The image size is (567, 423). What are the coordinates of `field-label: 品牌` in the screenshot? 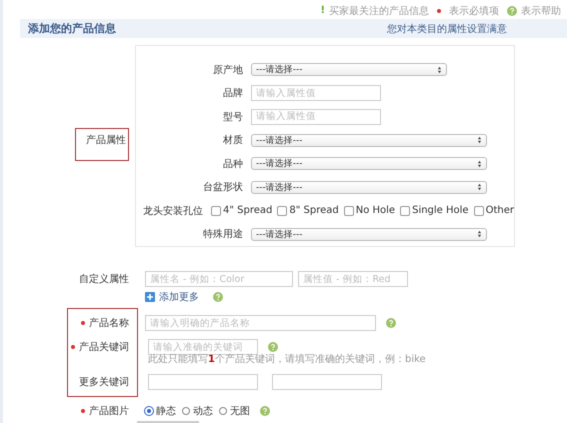 It's located at (233, 93).